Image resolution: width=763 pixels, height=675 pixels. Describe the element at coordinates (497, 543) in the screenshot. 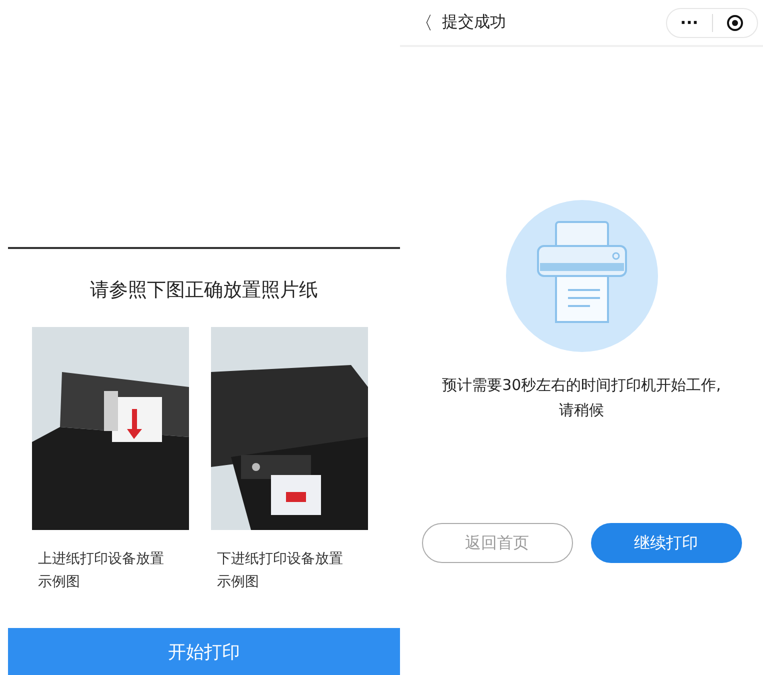

I see `home-button: 返回首页` at that location.